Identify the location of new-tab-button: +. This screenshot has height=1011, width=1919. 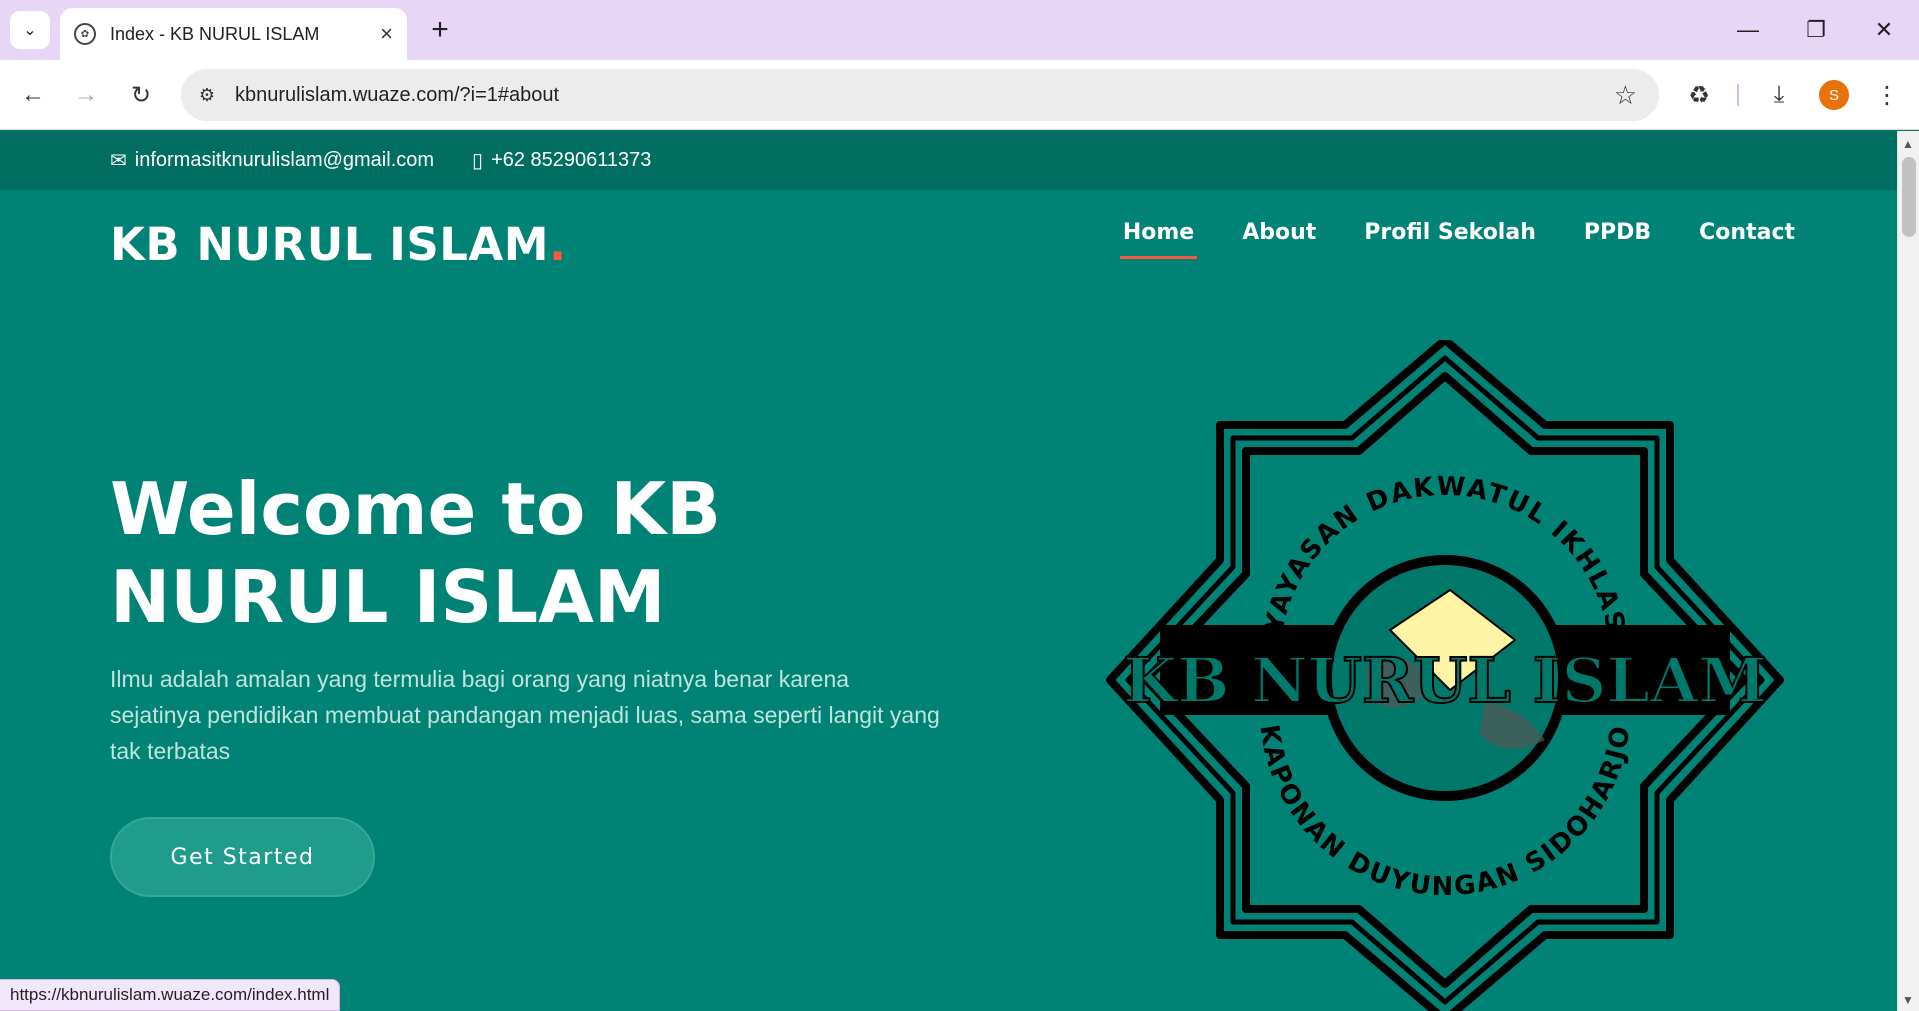
(440, 29).